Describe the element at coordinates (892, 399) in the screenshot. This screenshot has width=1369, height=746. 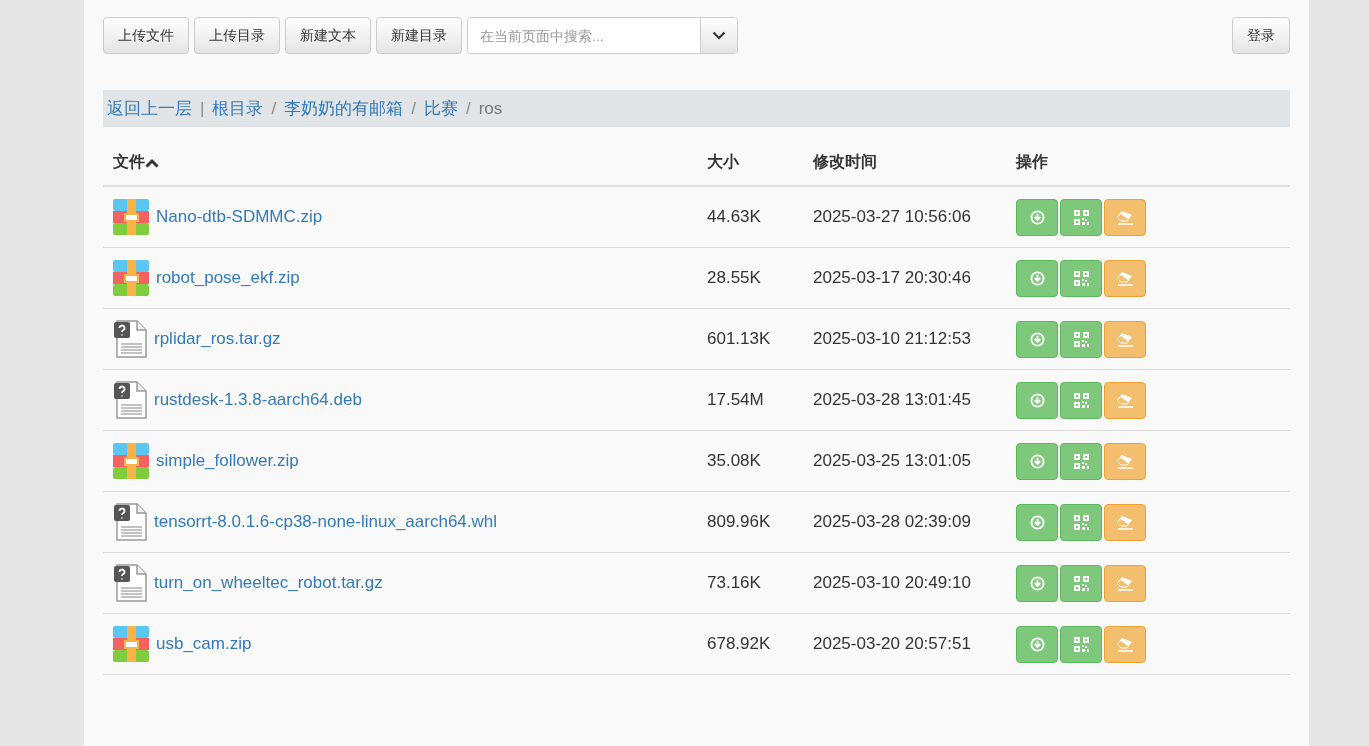
I see `modified-time: 2025-03-28 13:01:45` at that location.